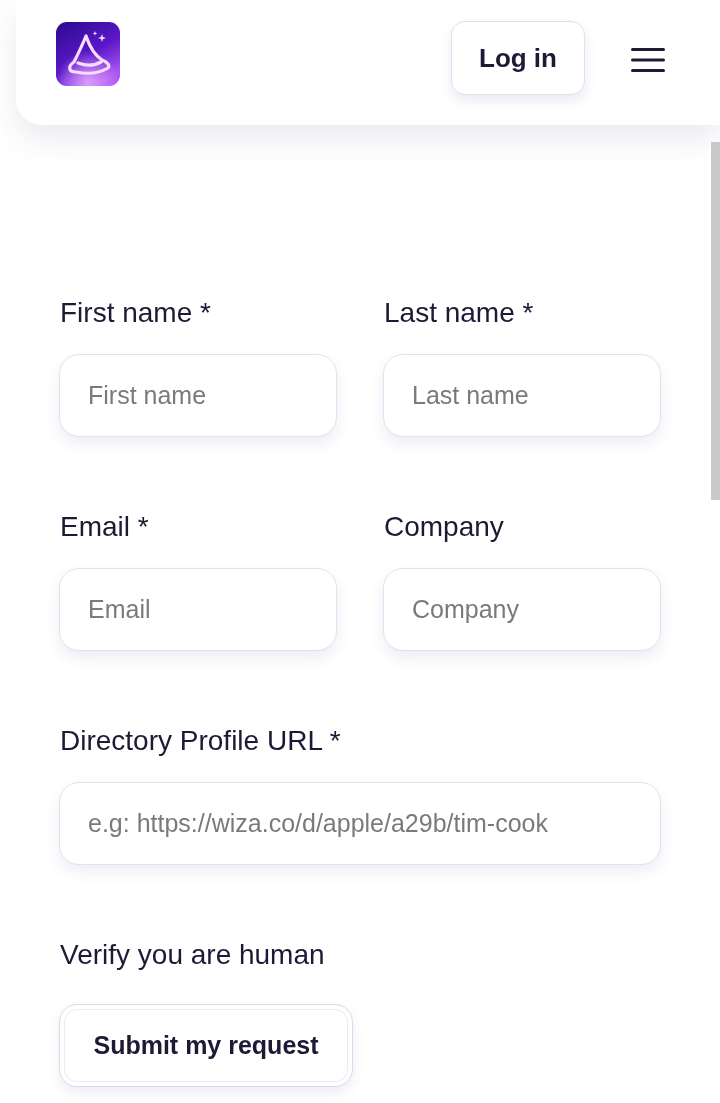 The image size is (720, 1103). Describe the element at coordinates (136, 313) in the screenshot. I see `field-label: First name *` at that location.